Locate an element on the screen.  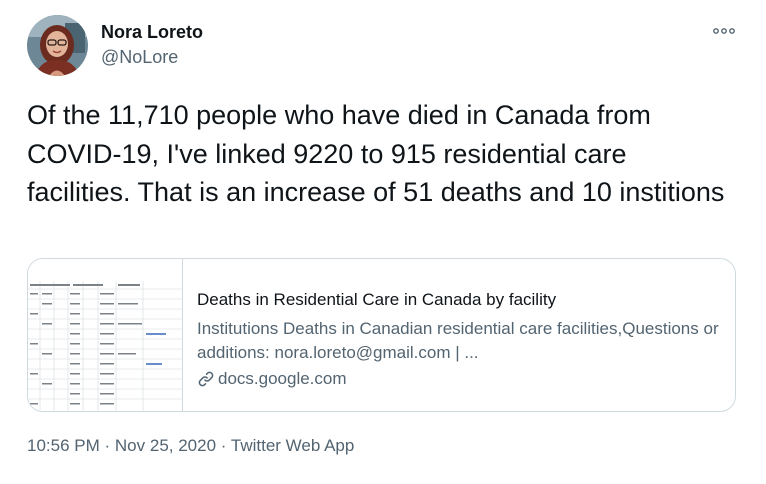
profile-photo-icon is located at coordinates (57, 45).